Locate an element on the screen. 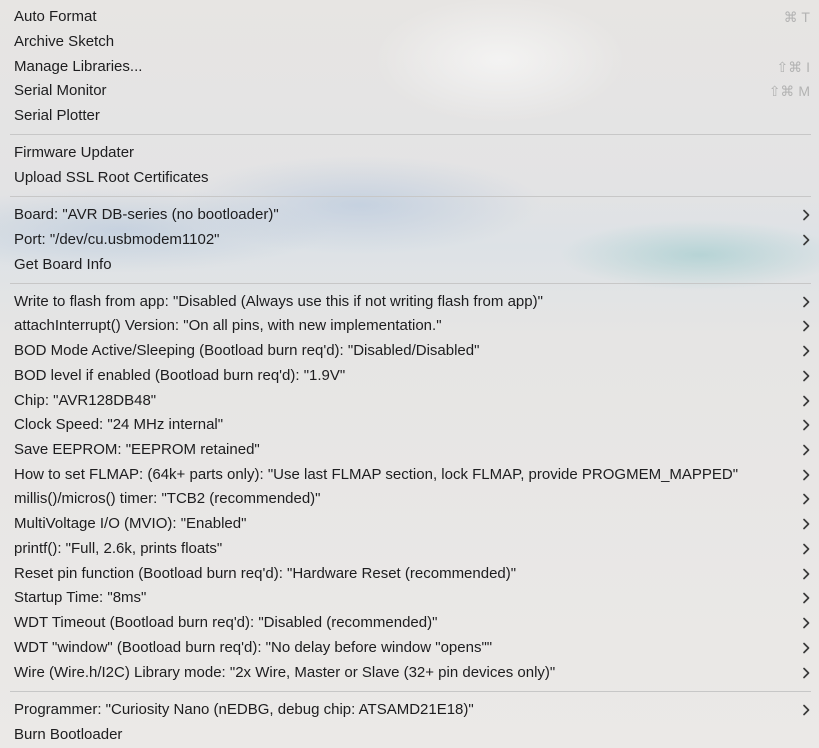  menu-item-label: Chip: "AVR128DB48" is located at coordinates (85, 400).